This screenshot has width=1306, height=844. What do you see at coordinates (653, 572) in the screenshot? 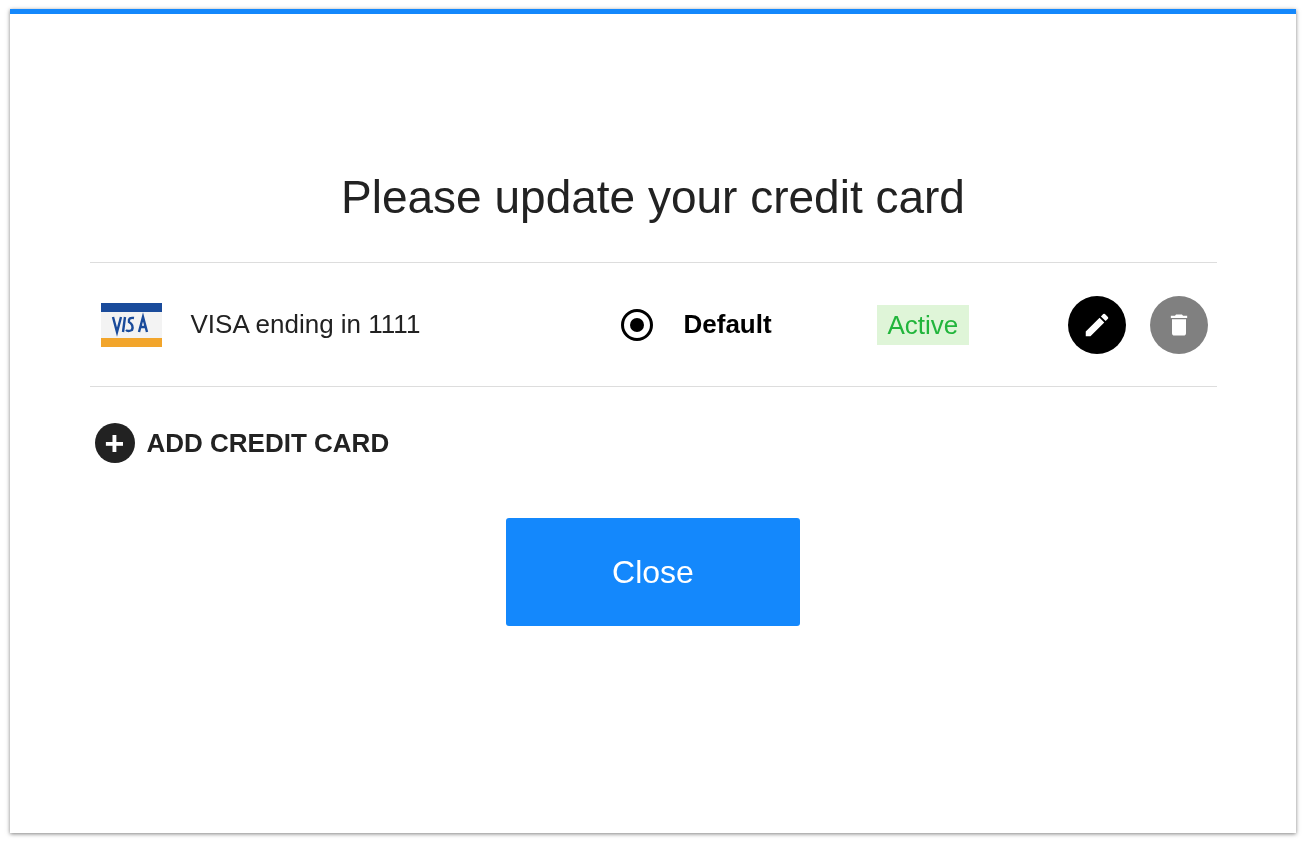
I see `close-button: Close` at bounding box center [653, 572].